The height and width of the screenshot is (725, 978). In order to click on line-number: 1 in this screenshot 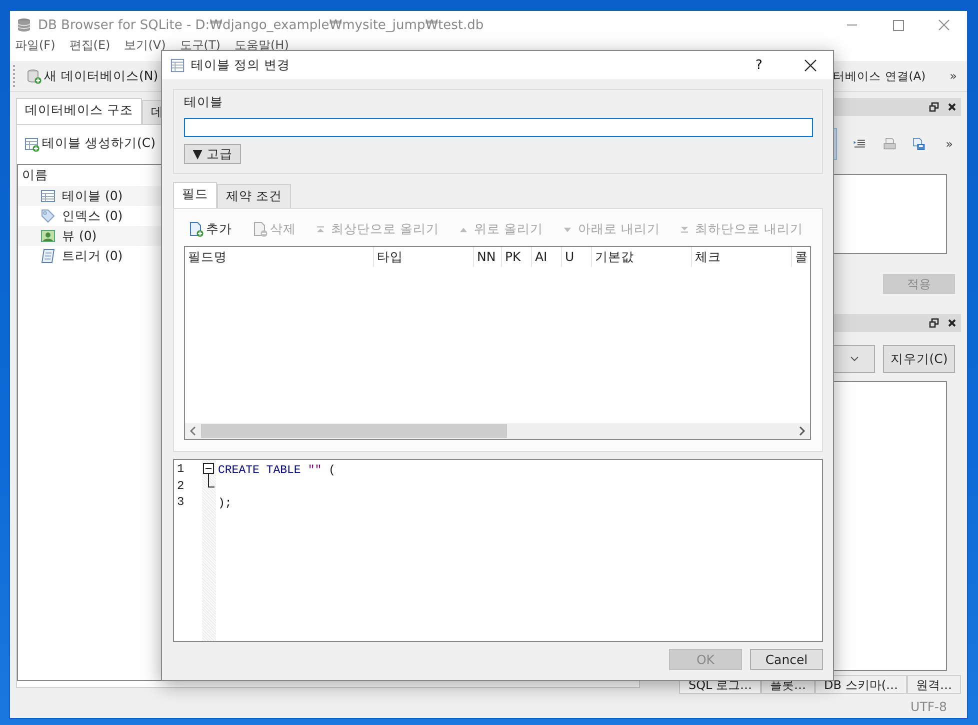, I will do `click(181, 470)`.